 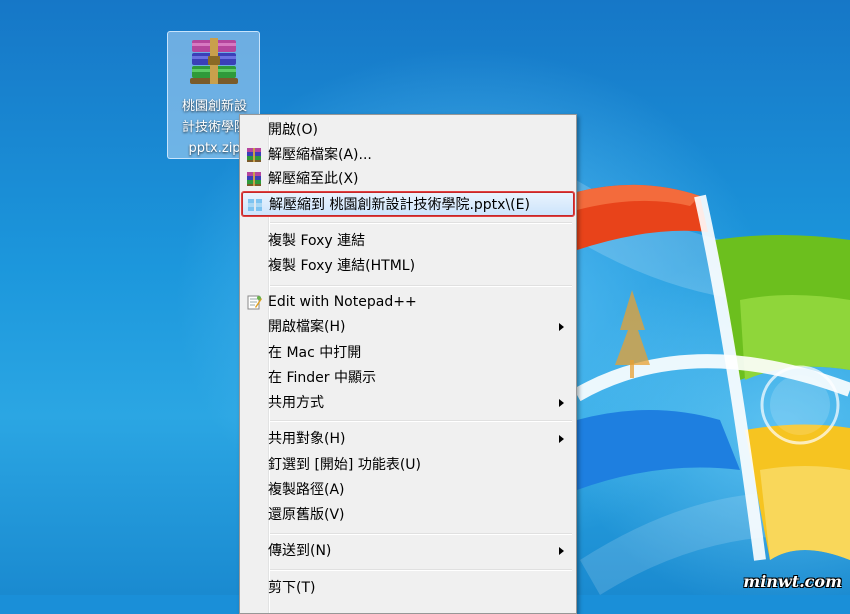 I want to click on winrar-archive-icon, so click(x=214, y=61).